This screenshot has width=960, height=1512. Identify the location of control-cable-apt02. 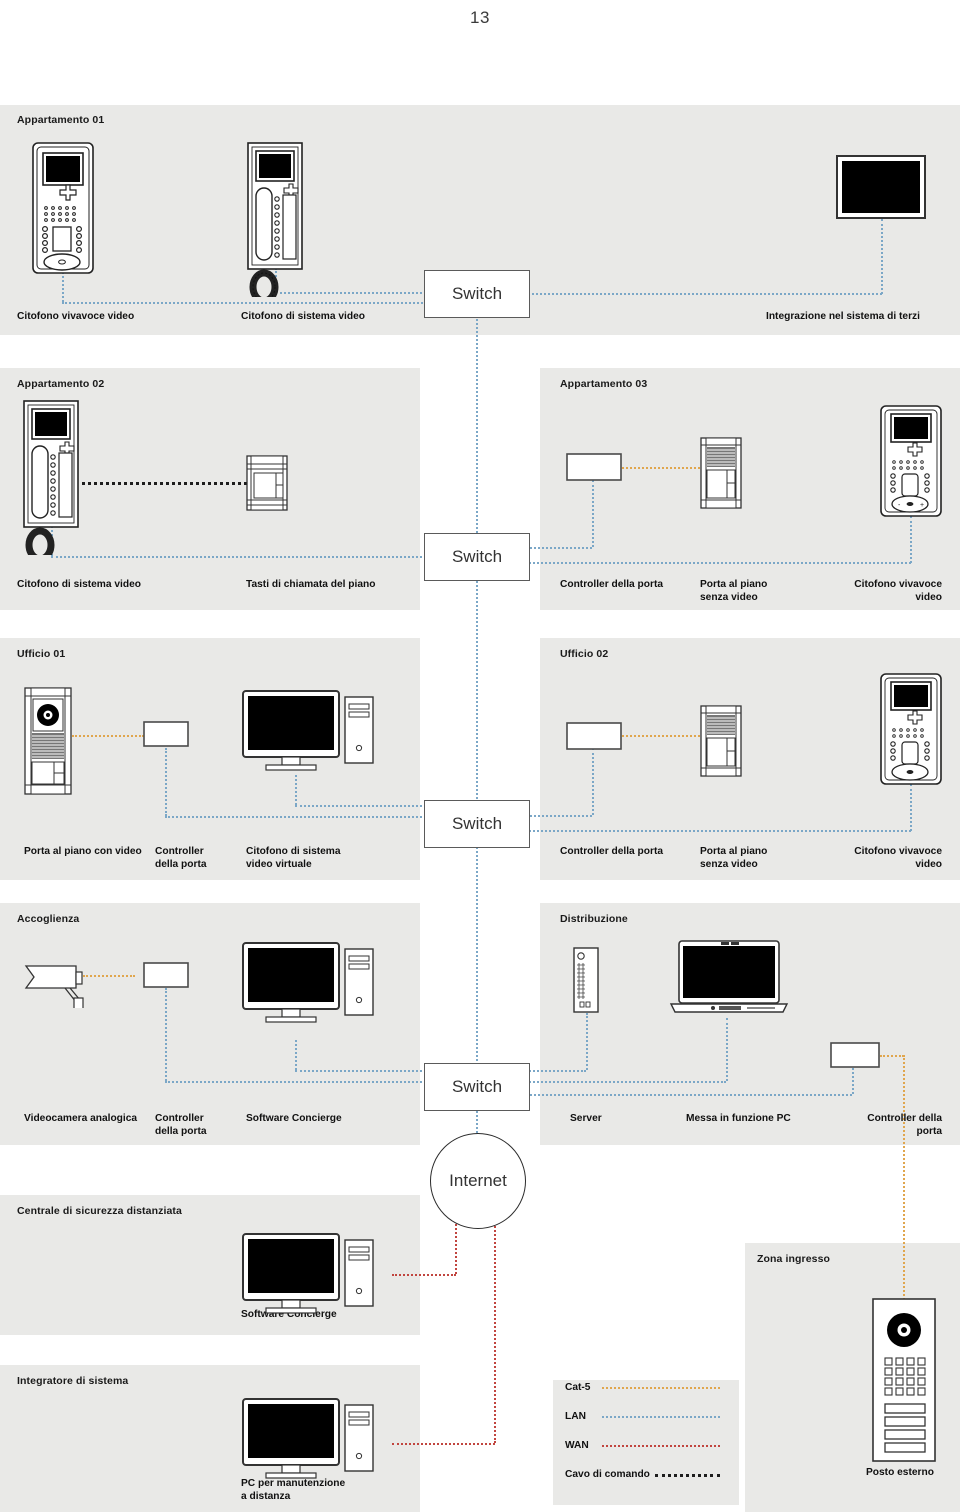
(161, 483).